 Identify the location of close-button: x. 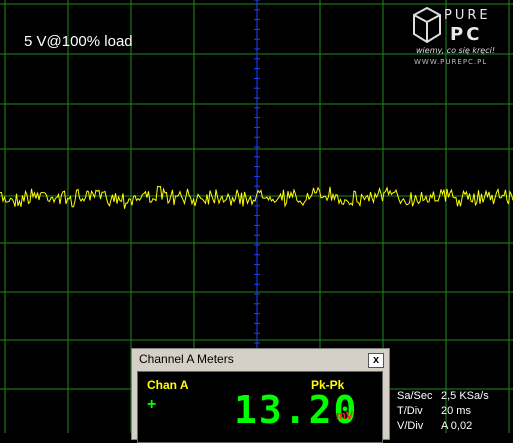
(376, 360).